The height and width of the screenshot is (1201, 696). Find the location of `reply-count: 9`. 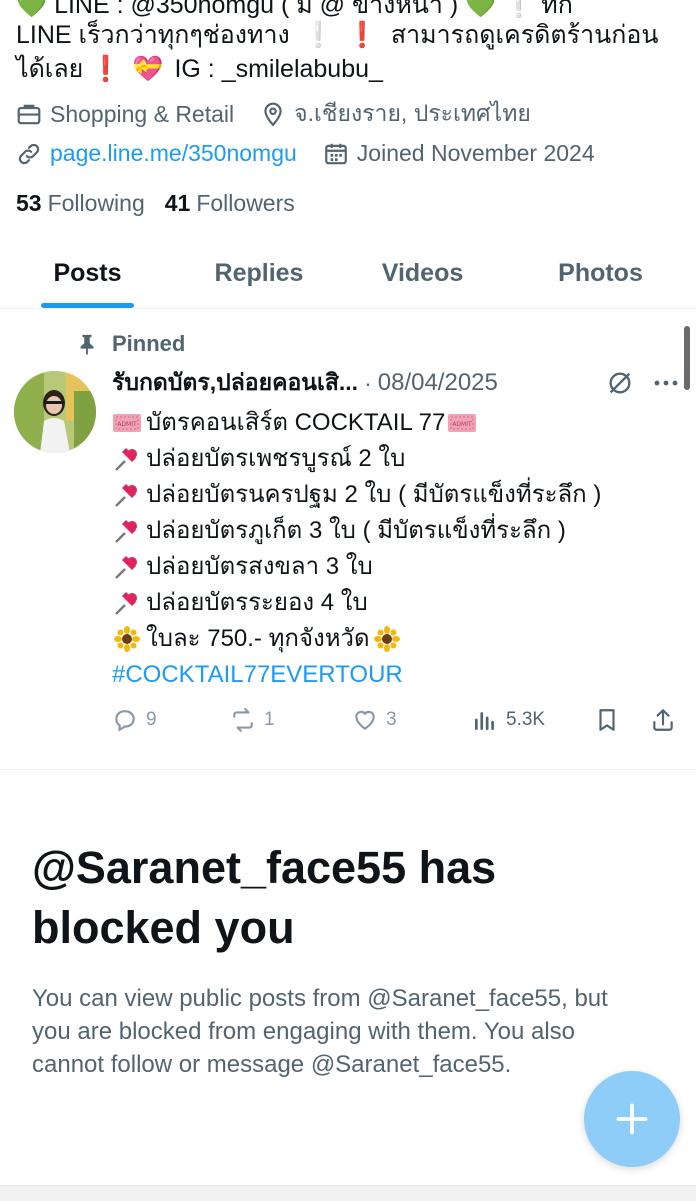

reply-count: 9 is located at coordinates (151, 719).